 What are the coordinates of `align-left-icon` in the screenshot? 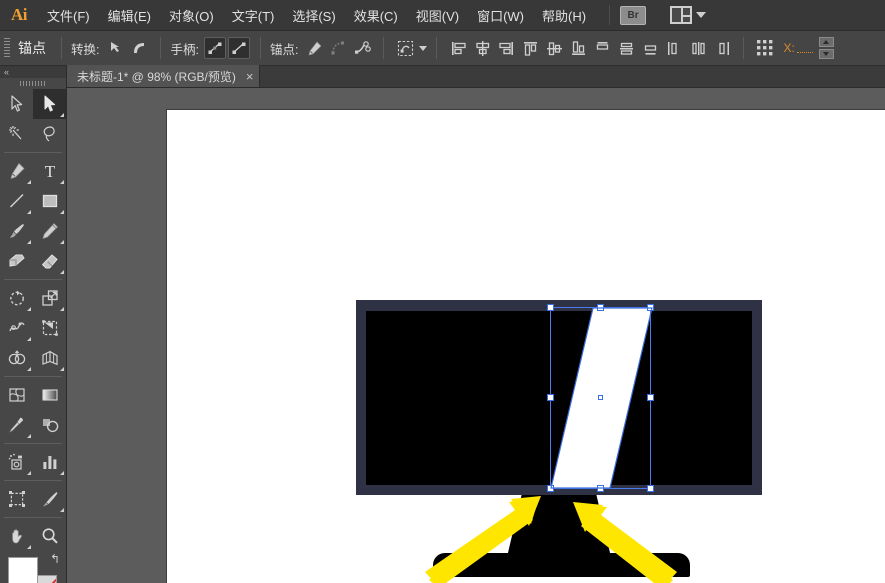 It's located at (458, 48).